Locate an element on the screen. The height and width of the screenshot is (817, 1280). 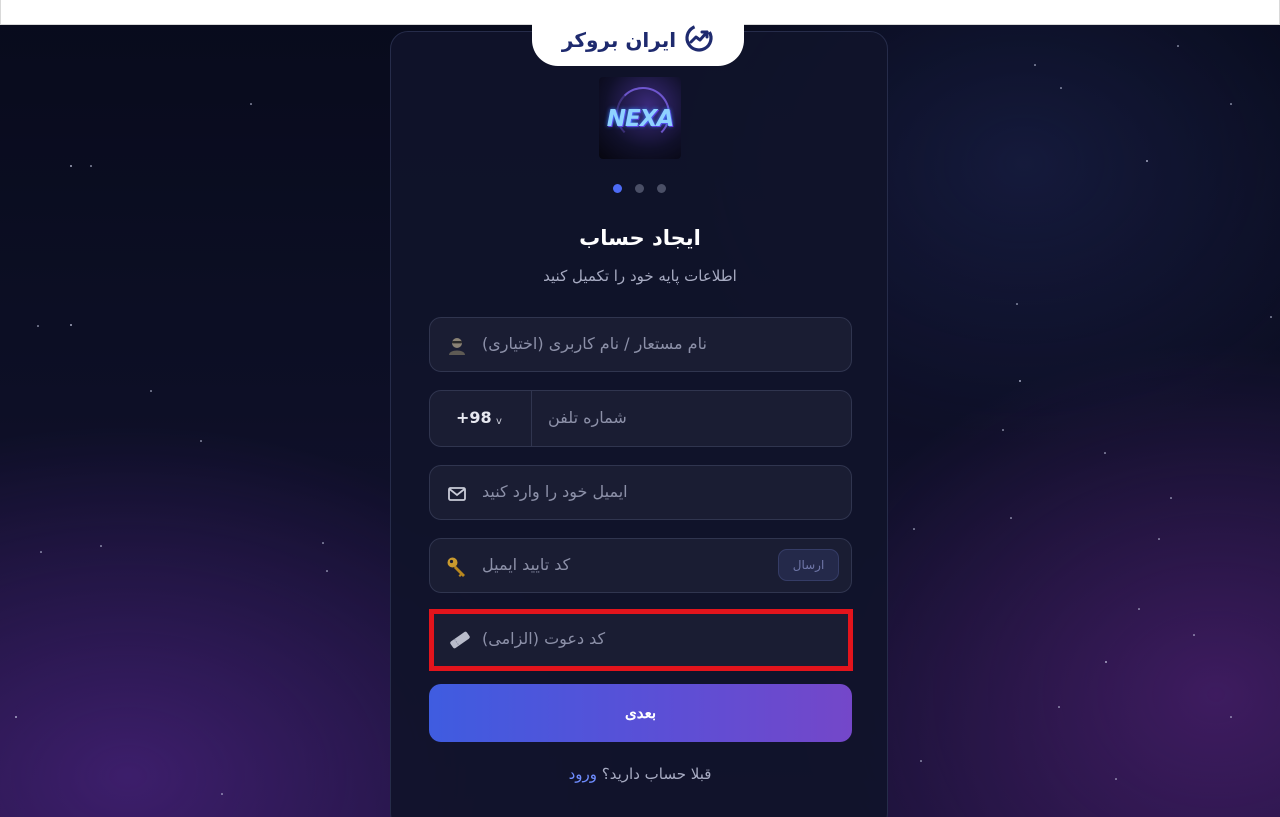
invite-code-placeholder: کد دعوت (الزامی) is located at coordinates (544, 638).